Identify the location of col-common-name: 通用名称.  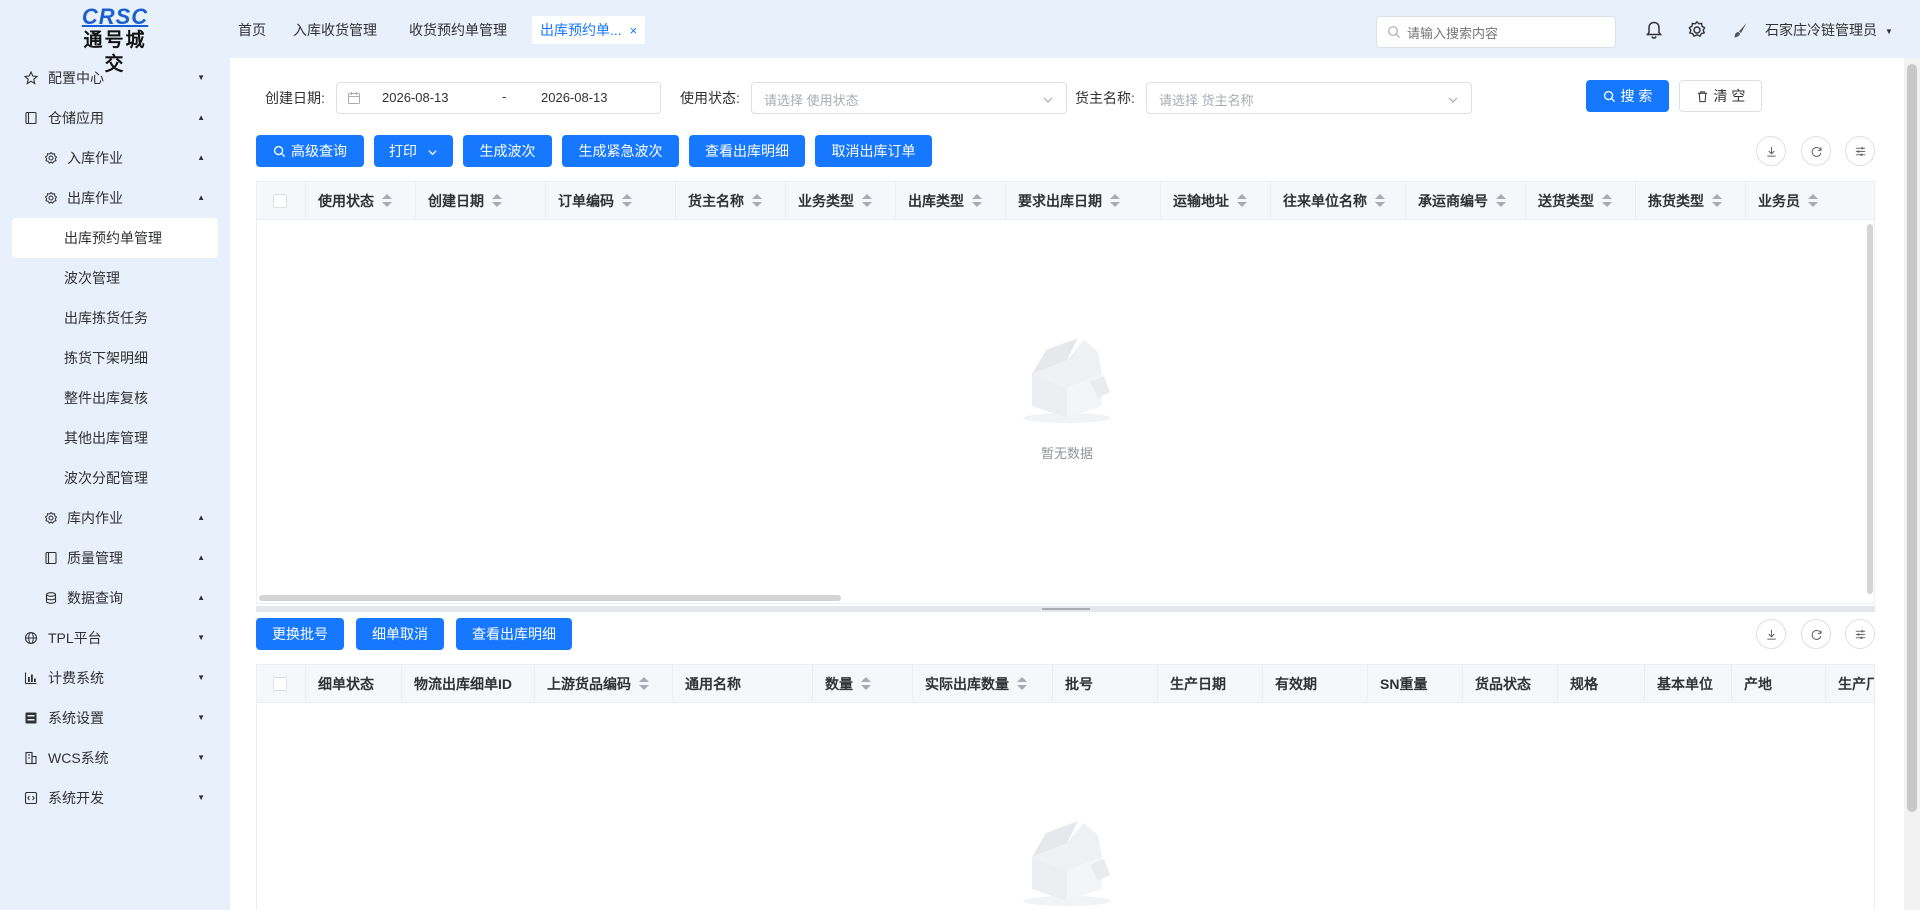
(743, 684).